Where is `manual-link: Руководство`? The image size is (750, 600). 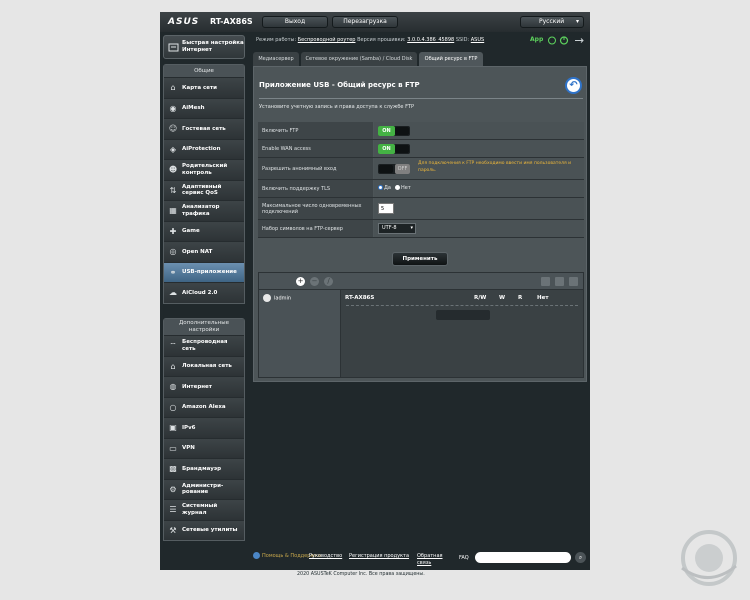
manual-link: Руководство is located at coordinates (325, 556).